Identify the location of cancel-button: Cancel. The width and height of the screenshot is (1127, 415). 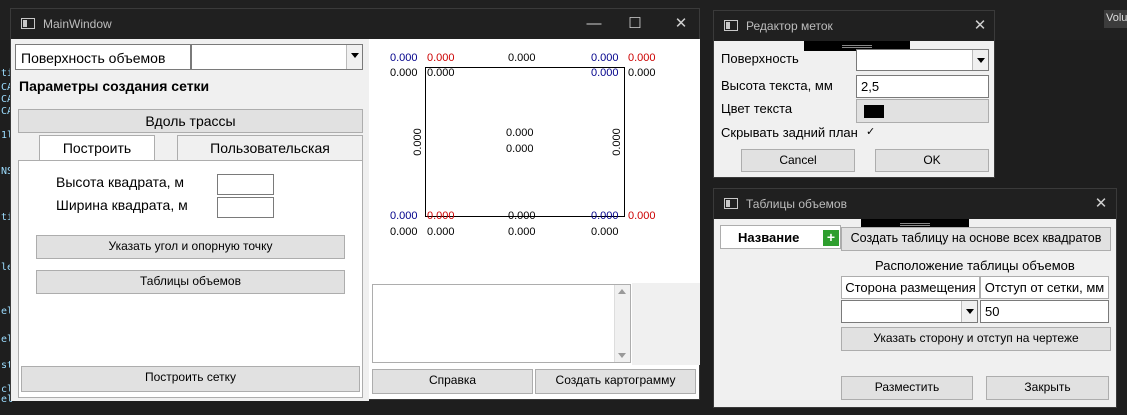
(798, 160).